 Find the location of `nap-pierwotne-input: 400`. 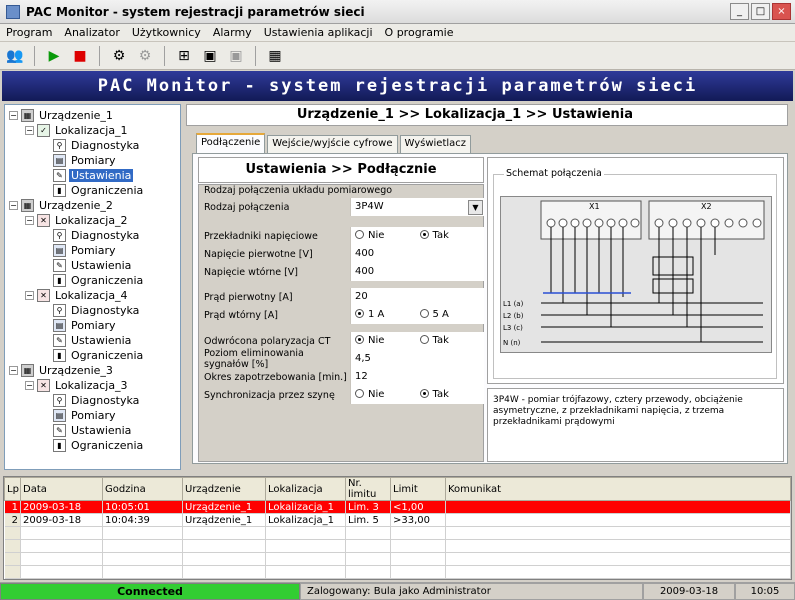

nap-pierwotne-input: 400 is located at coordinates (417, 254).